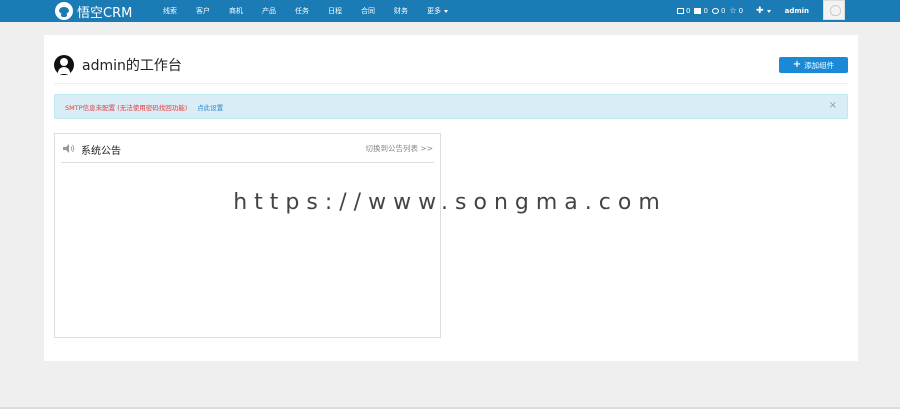 This screenshot has width=900, height=409. Describe the element at coordinates (170, 11) in the screenshot. I see `nav-item-leads: 线索` at that location.